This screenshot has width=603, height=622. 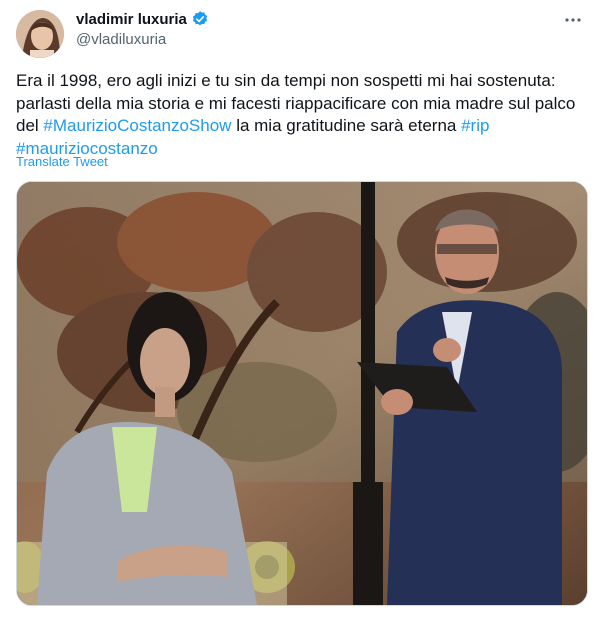 What do you see at coordinates (121, 39) in the screenshot?
I see `author-handle: @vladiluxuria` at bounding box center [121, 39].